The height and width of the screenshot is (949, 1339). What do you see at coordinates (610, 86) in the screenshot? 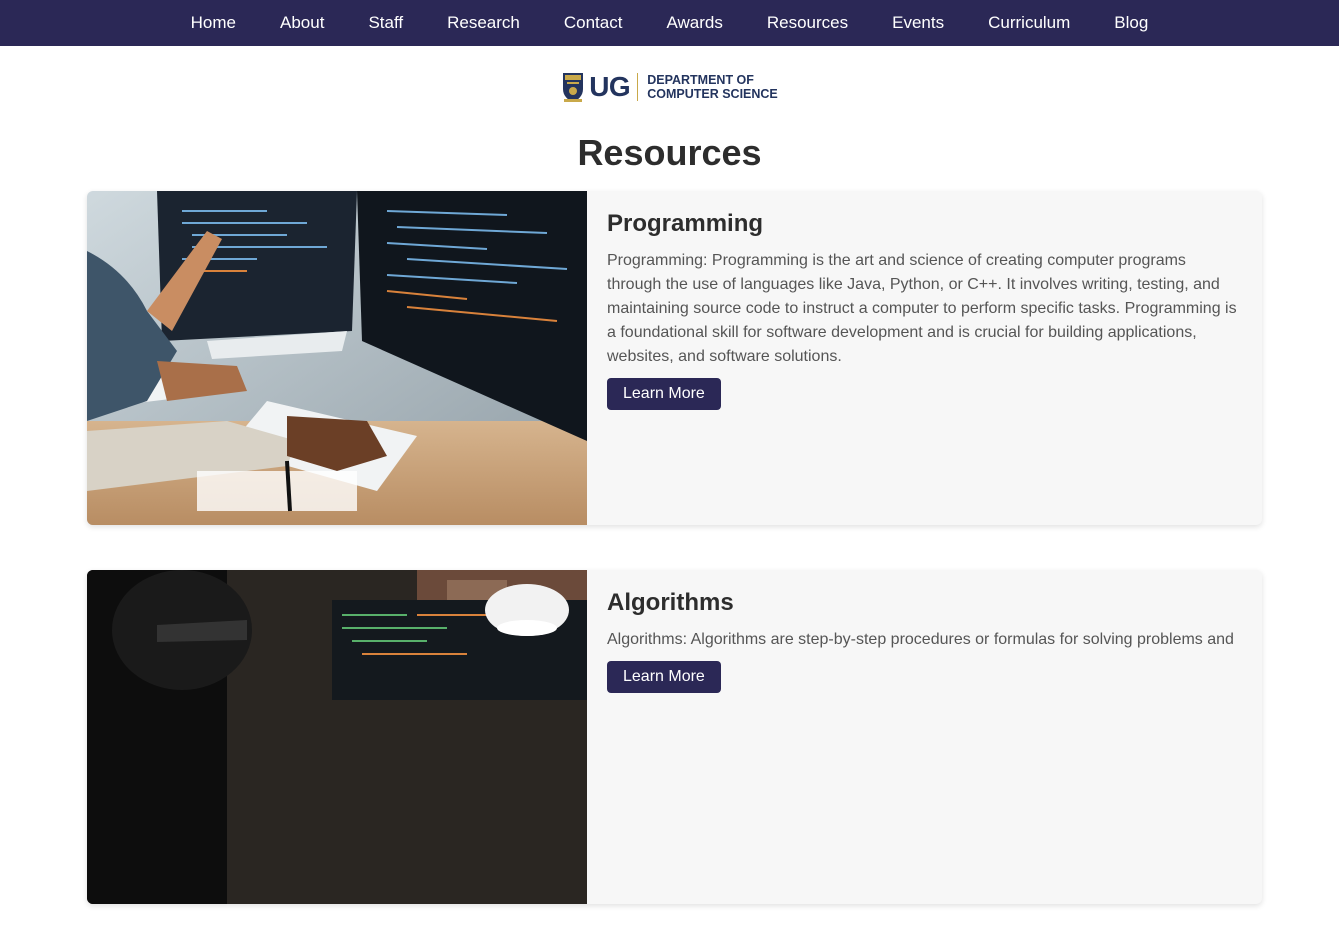
I see `logo-abbreviation: UG` at bounding box center [610, 86].